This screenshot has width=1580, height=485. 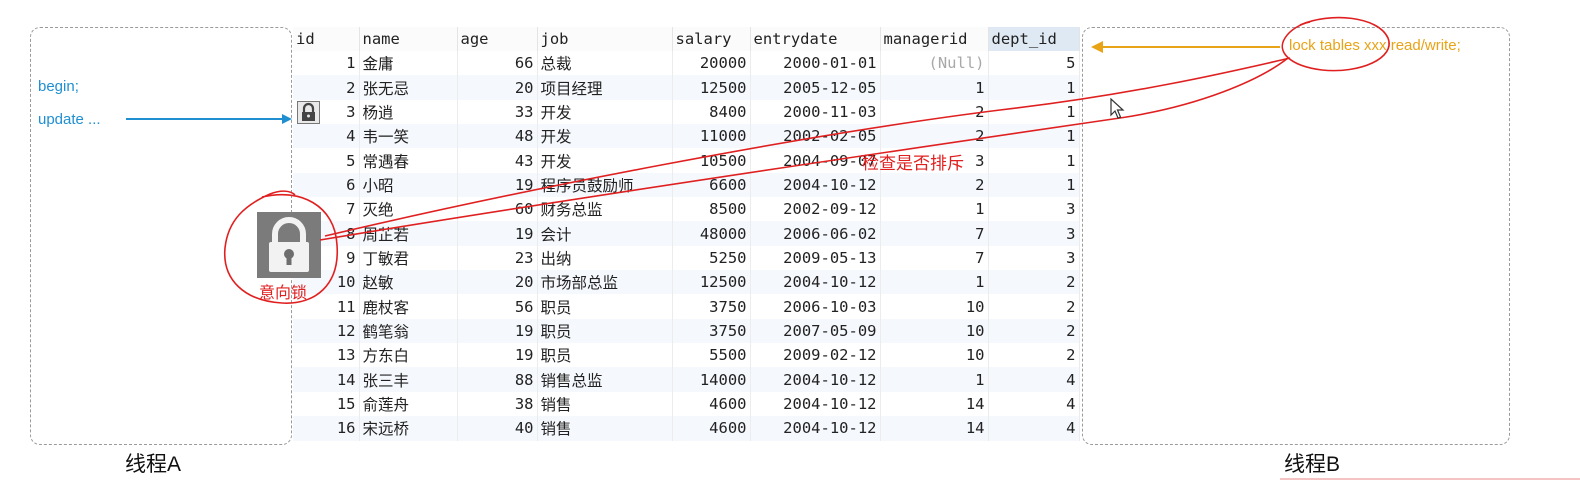 I want to click on mouse-cursor-icon, so click(x=1117, y=108).